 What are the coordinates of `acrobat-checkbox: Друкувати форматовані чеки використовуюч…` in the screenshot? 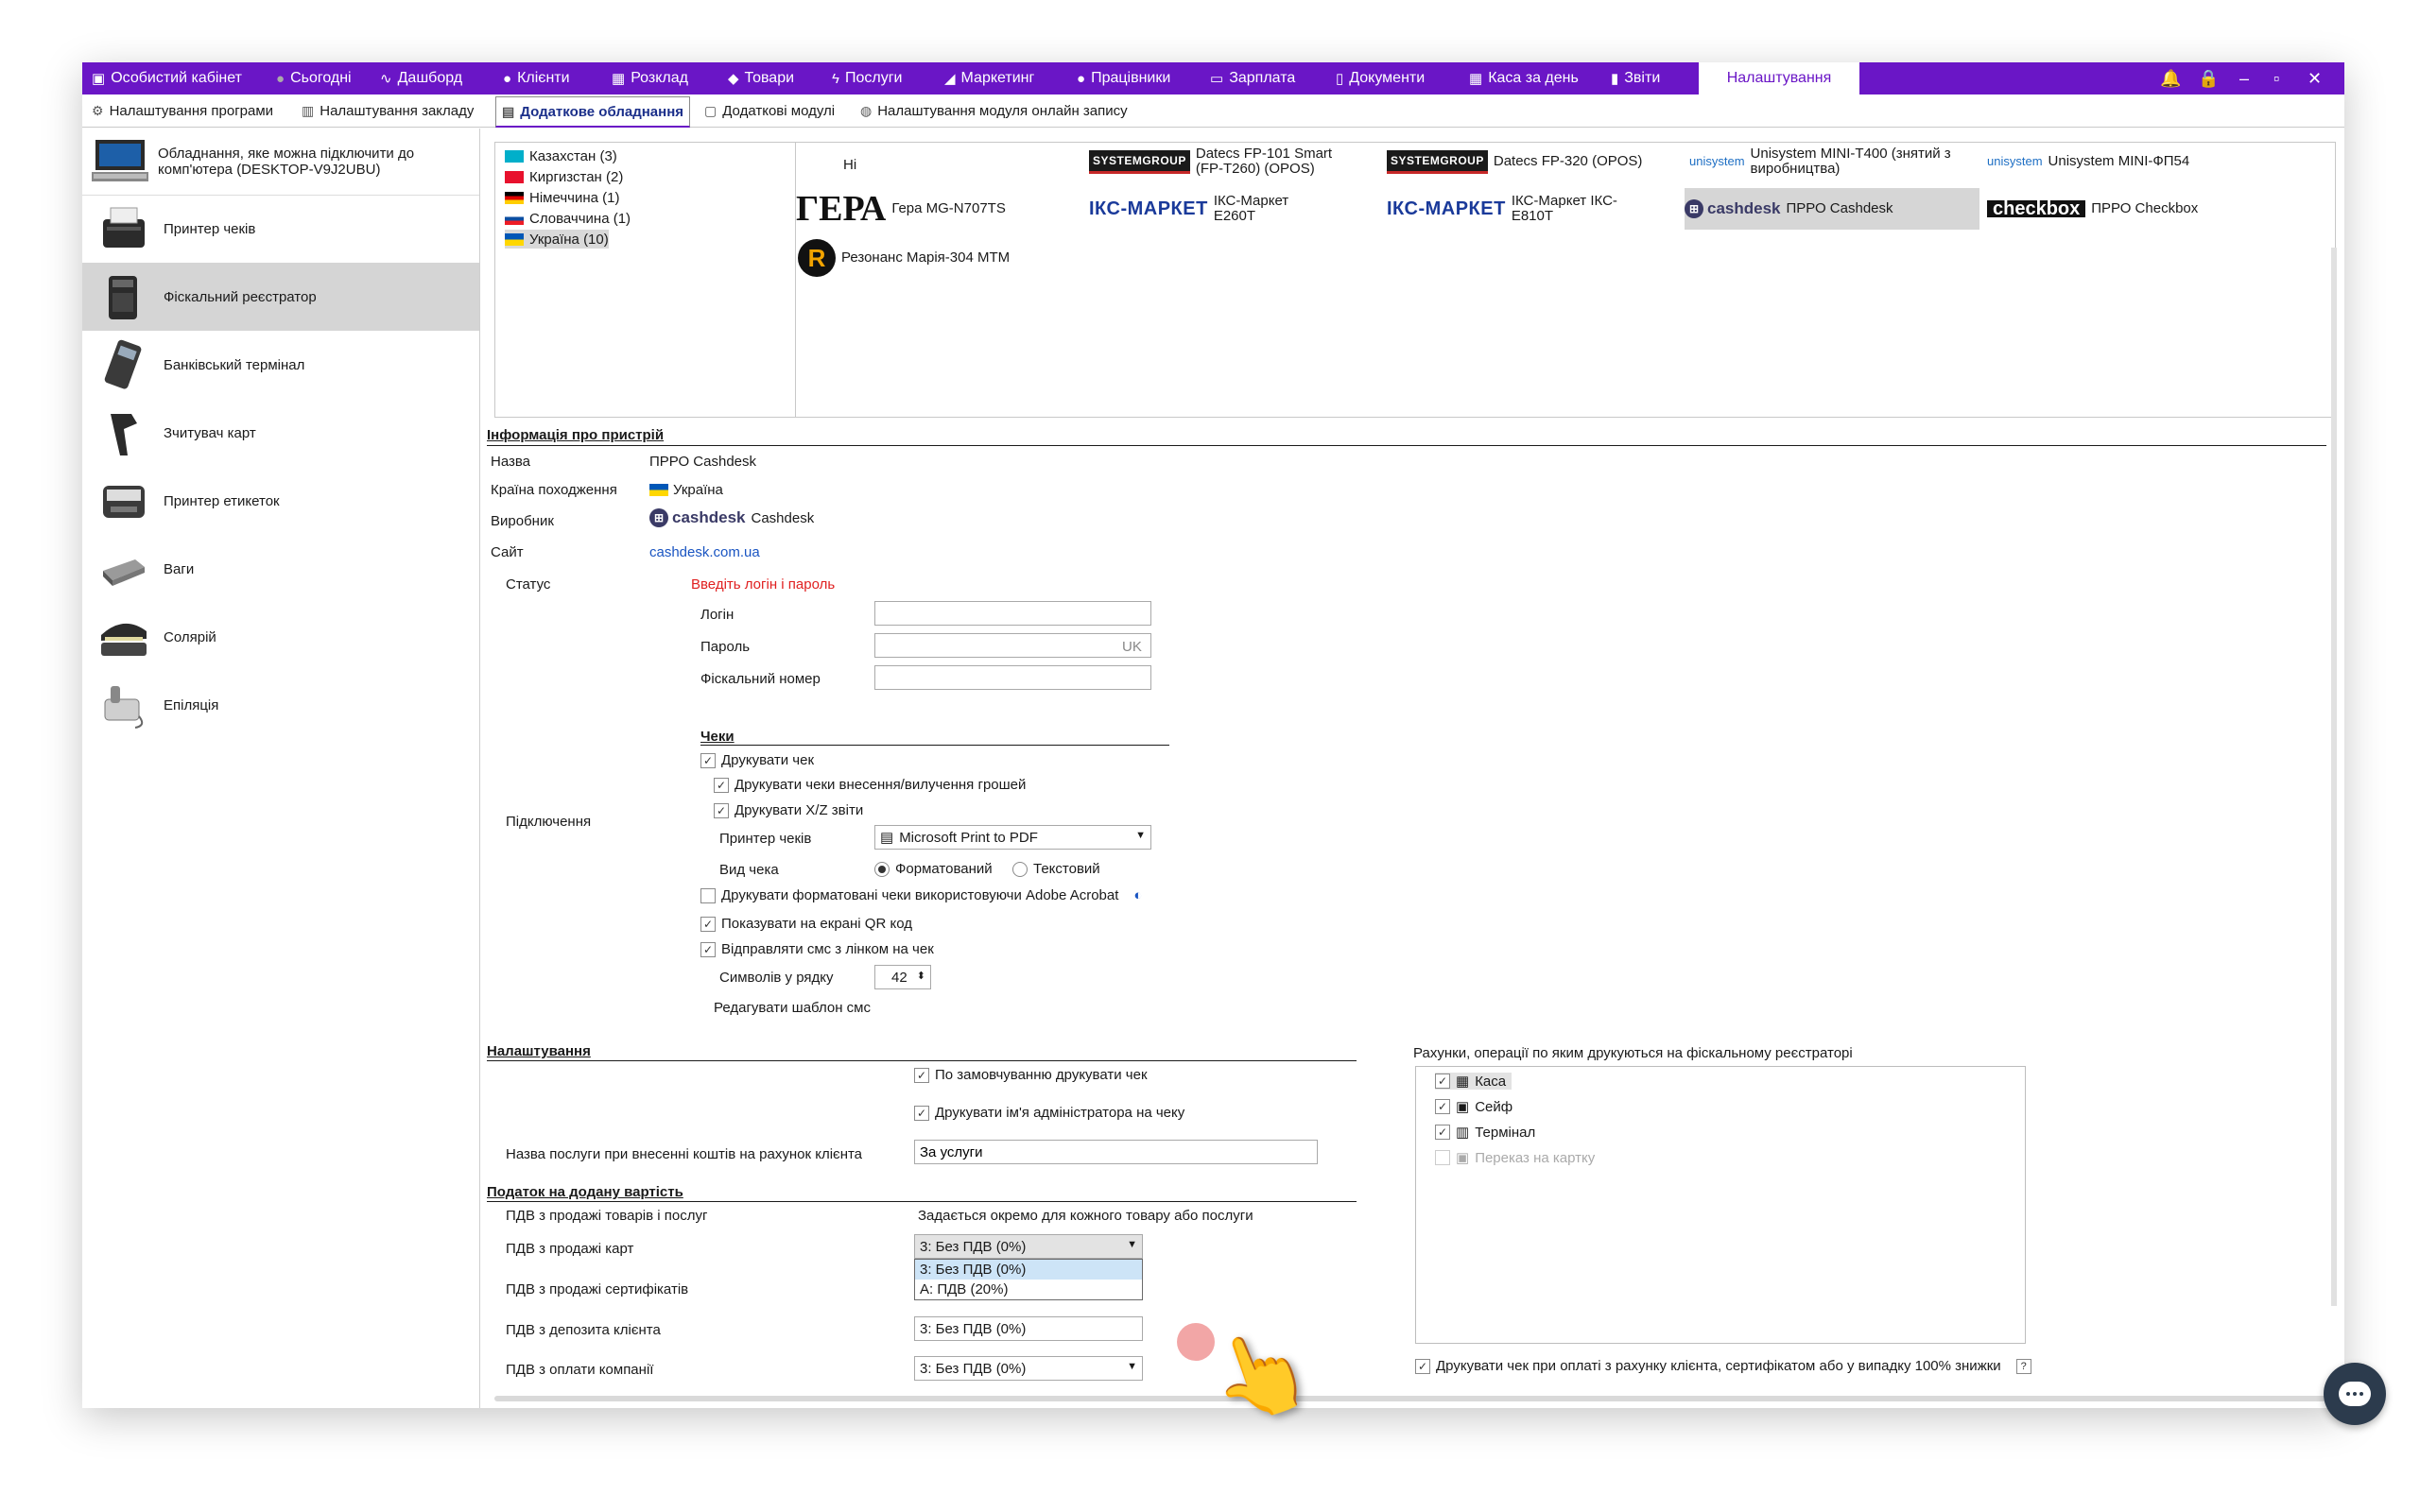 It's located at (921, 895).